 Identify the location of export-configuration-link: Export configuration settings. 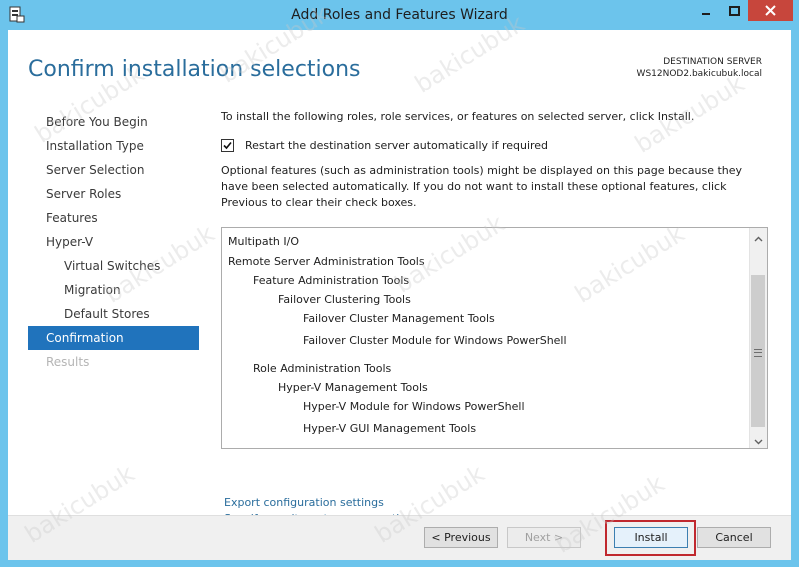
(304, 502).